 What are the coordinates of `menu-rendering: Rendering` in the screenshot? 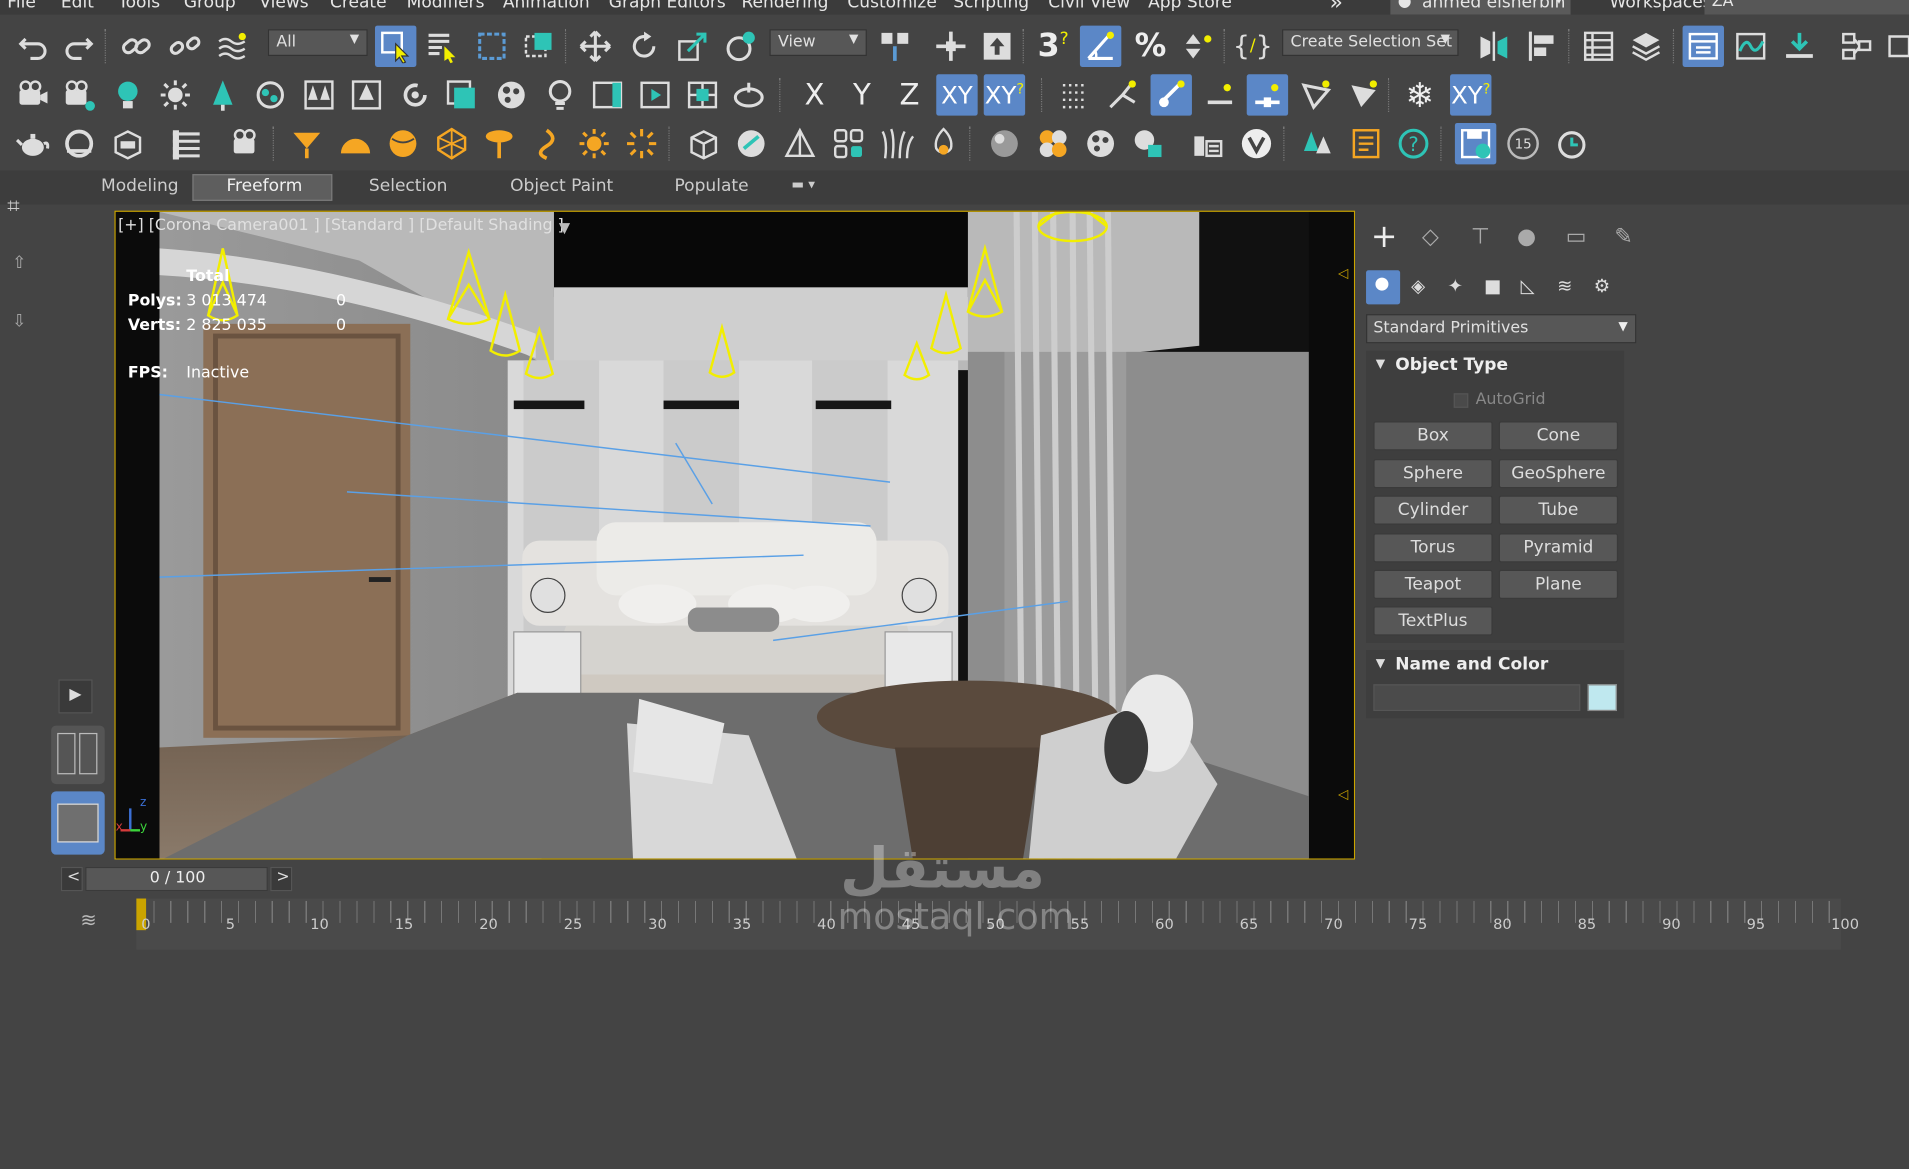 It's located at (784, 6).